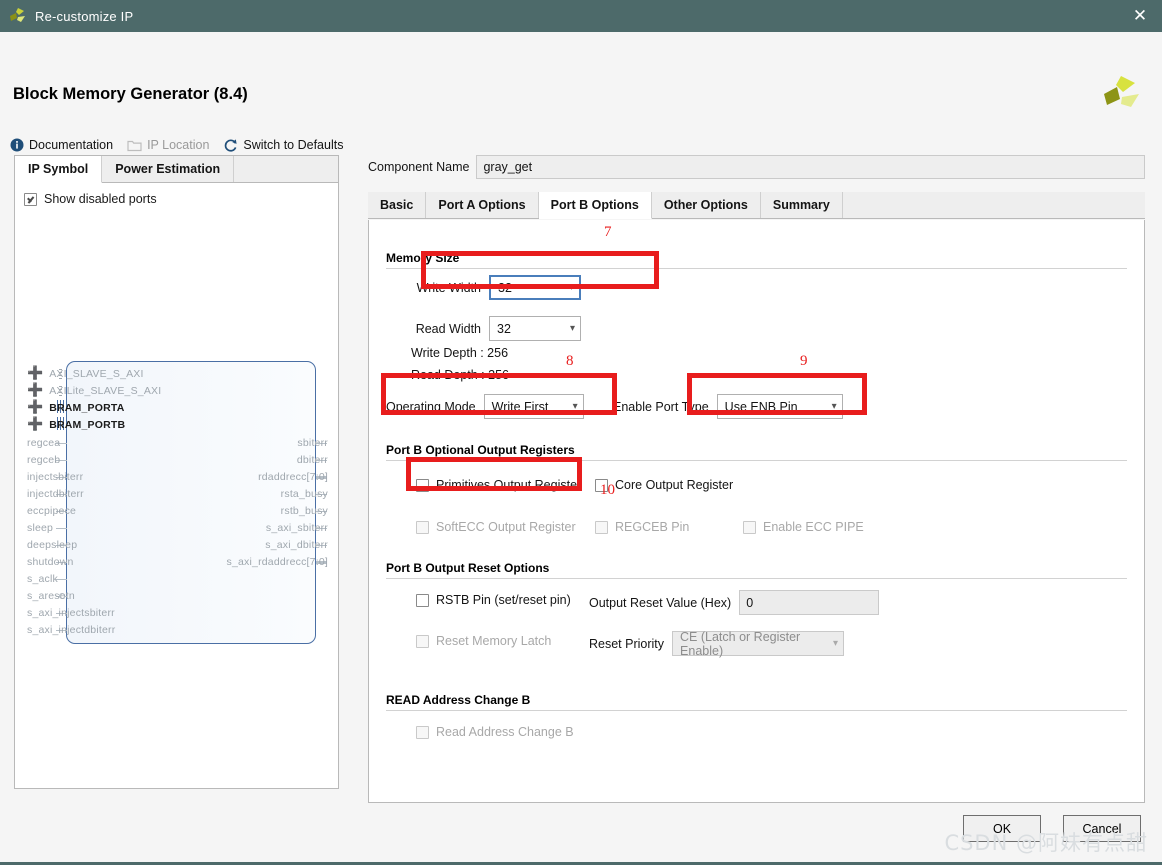 This screenshot has height=865, width=1162. I want to click on reset-memory-latch-label: Reset Memory Latch, so click(494, 641).